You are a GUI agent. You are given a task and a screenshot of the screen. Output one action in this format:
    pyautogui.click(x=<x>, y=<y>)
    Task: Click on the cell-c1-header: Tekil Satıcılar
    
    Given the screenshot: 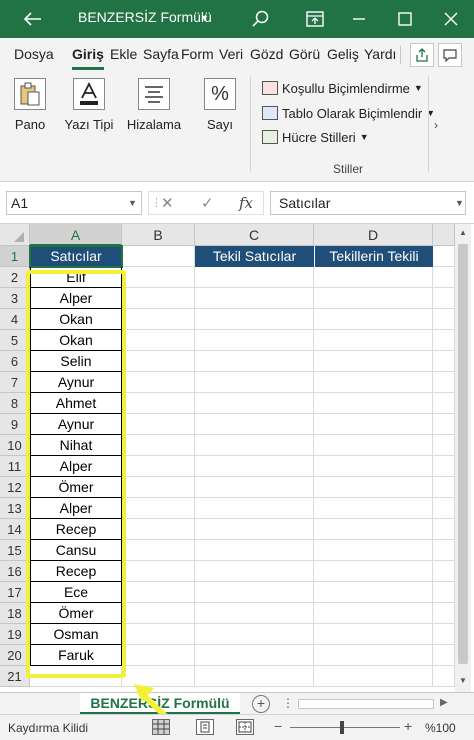 What is the action you would take?
    pyautogui.click(x=254, y=256)
    